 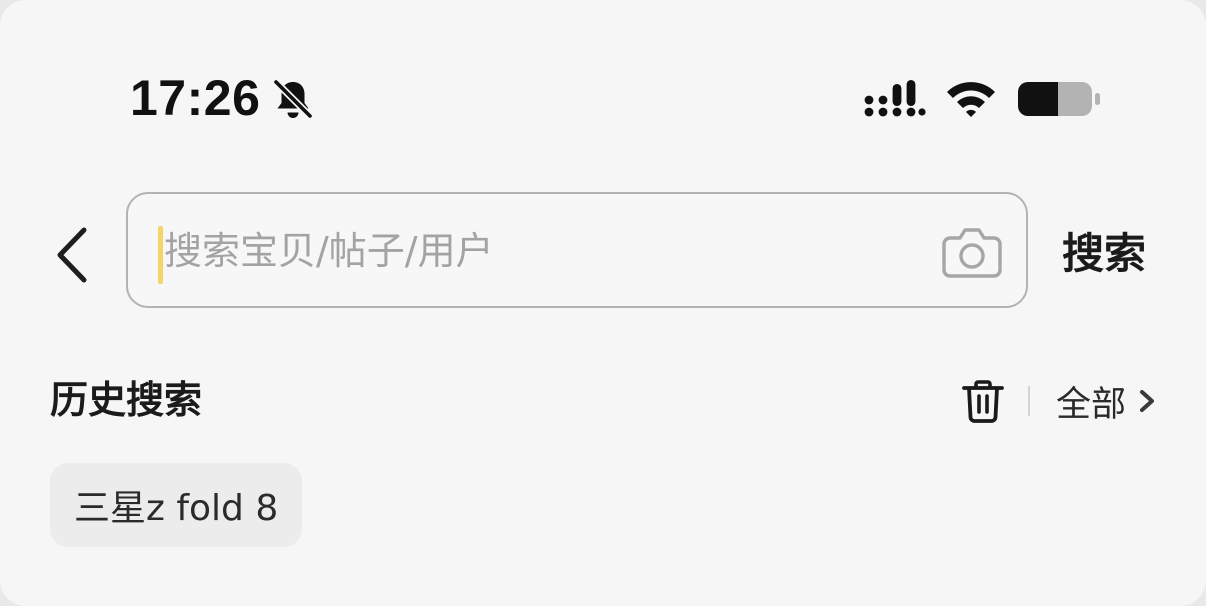 What do you see at coordinates (1091, 404) in the screenshot?
I see `view-all-label: 全部` at bounding box center [1091, 404].